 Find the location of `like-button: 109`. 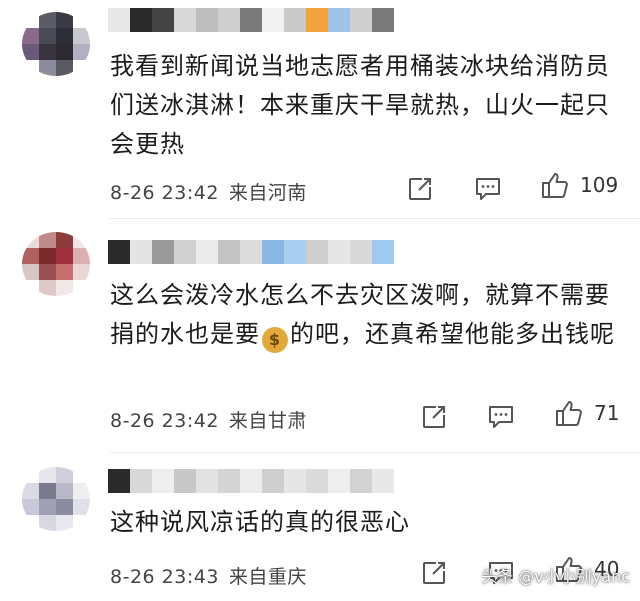

like-button: 109 is located at coordinates (579, 185).